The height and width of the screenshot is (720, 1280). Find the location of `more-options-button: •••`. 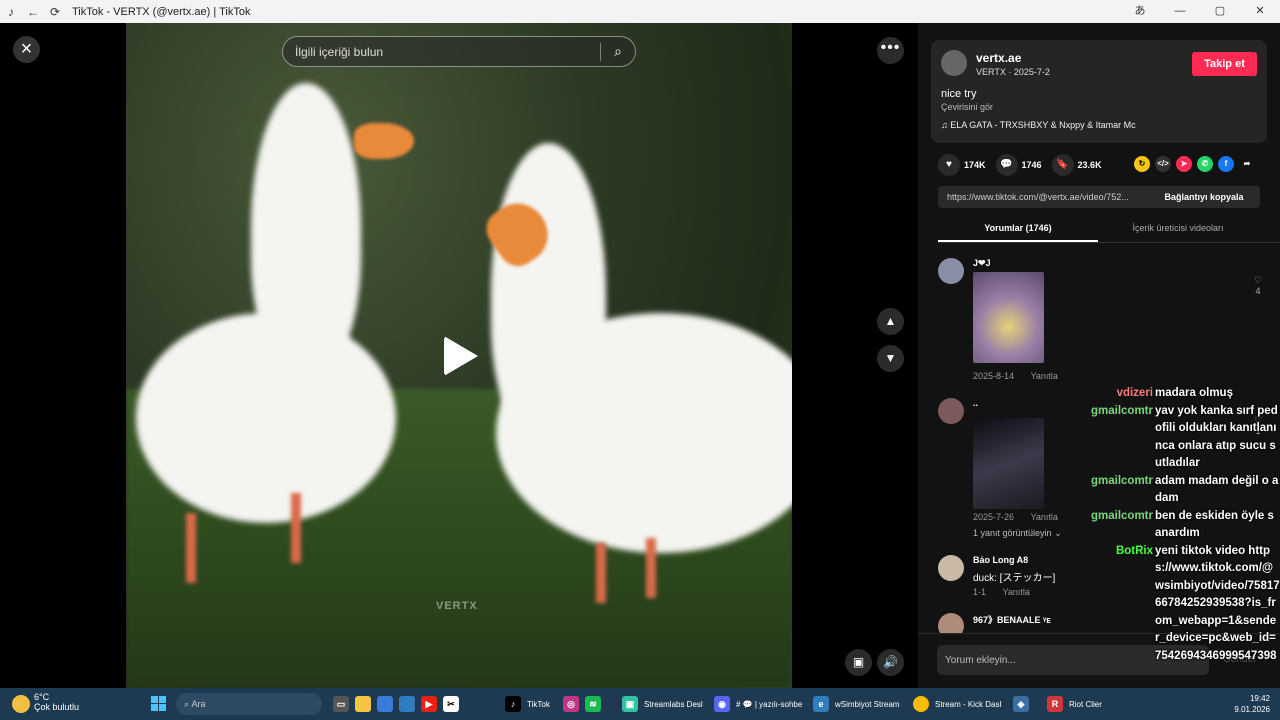

more-options-button: ••• is located at coordinates (890, 50).